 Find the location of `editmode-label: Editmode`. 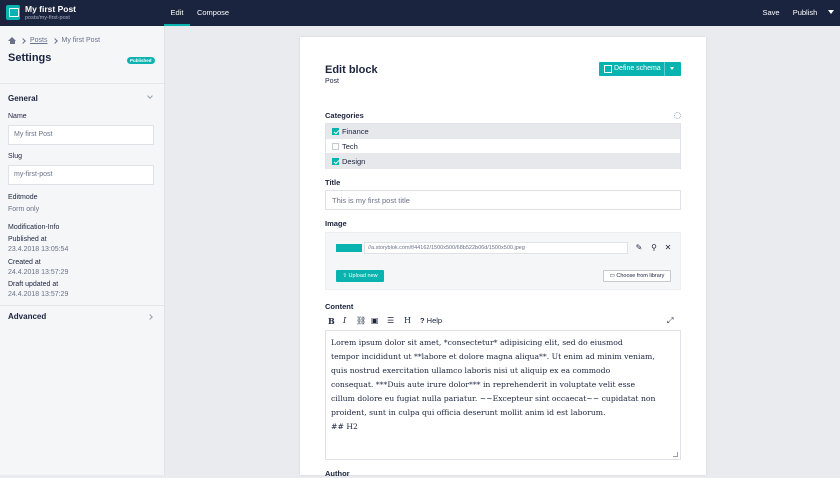

editmode-label: Editmode is located at coordinates (23, 197).